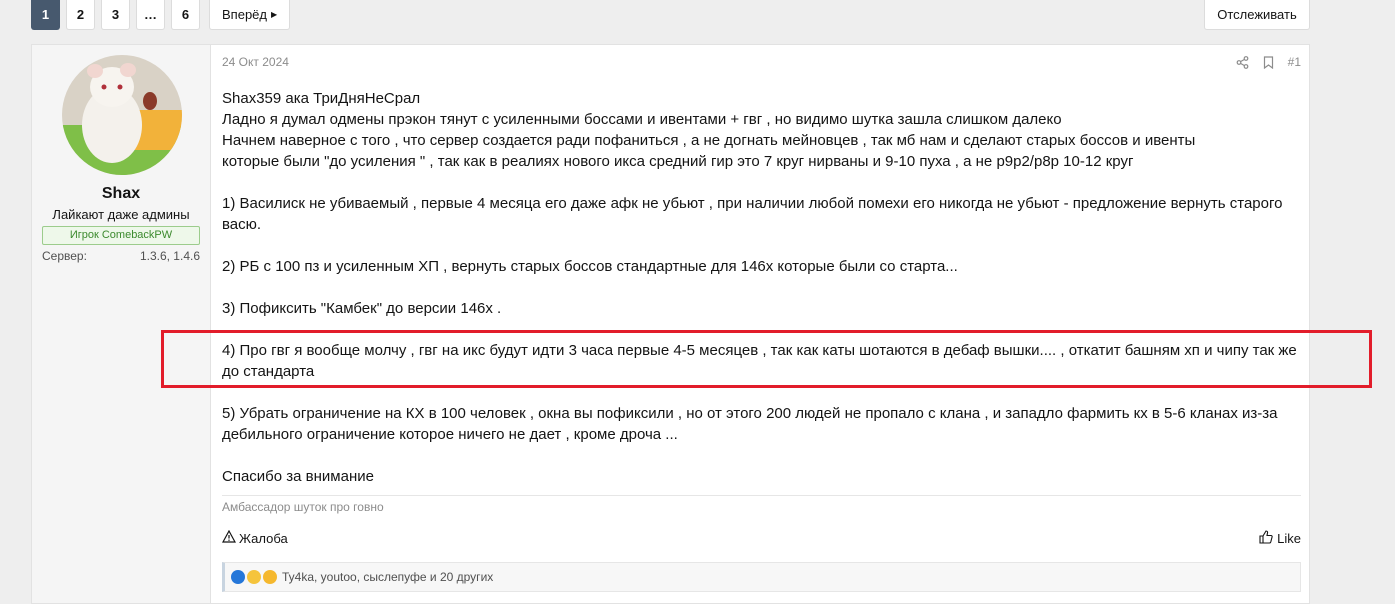  Describe the element at coordinates (321, 98) in the screenshot. I see `post-line: Shax359 ака ТриДняНеСрал` at that location.